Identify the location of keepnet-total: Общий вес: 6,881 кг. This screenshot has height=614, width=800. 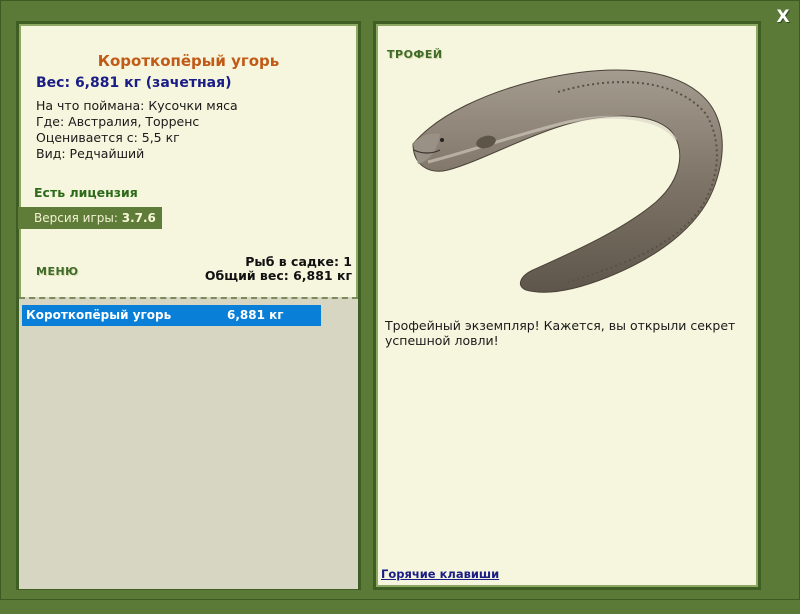
(278, 275).